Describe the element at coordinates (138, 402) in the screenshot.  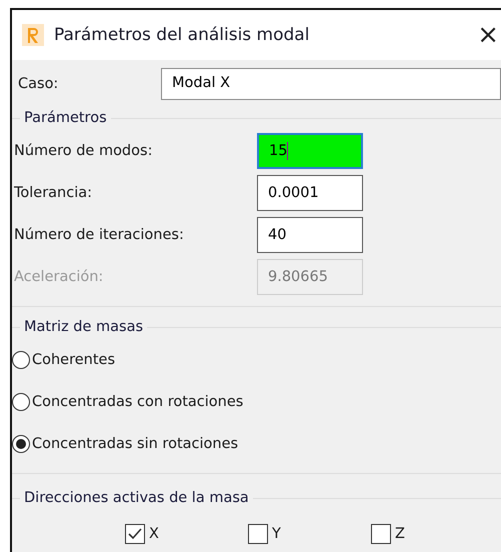
I see `radio-label: Concentradas con rotaciones` at that location.